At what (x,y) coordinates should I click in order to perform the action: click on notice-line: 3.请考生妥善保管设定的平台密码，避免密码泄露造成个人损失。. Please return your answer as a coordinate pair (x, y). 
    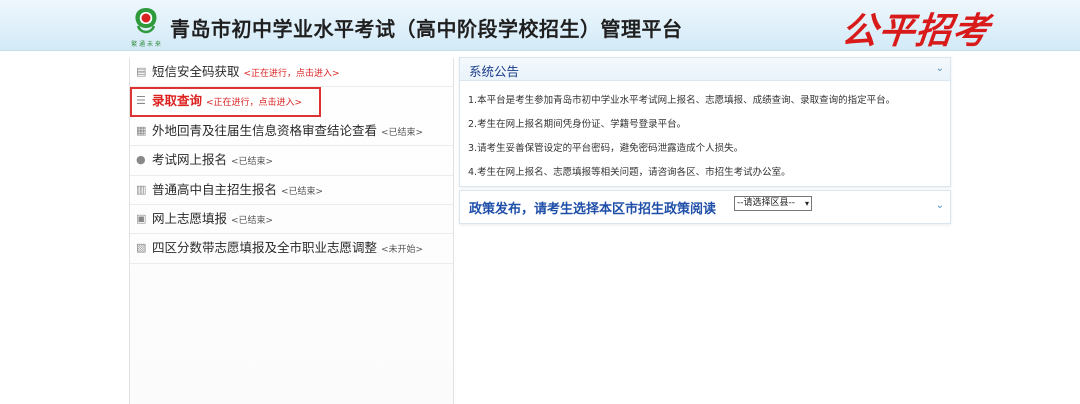
    Looking at the image, I should click on (606, 148).